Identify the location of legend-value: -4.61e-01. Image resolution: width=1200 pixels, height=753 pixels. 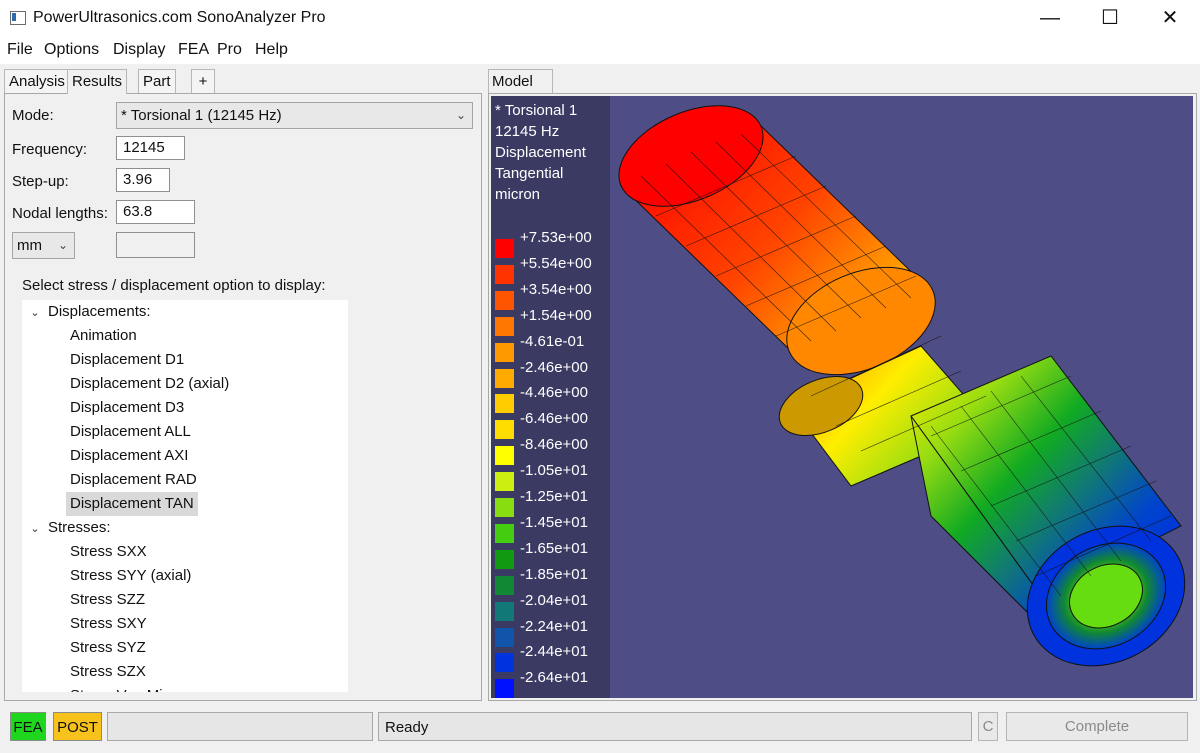
(552, 341).